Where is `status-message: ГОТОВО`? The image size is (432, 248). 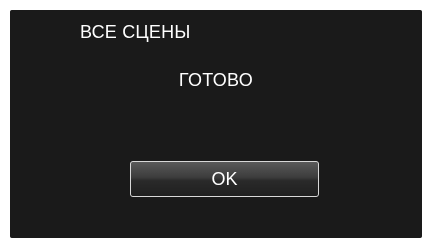
status-message: ГОТОВО is located at coordinates (216, 80).